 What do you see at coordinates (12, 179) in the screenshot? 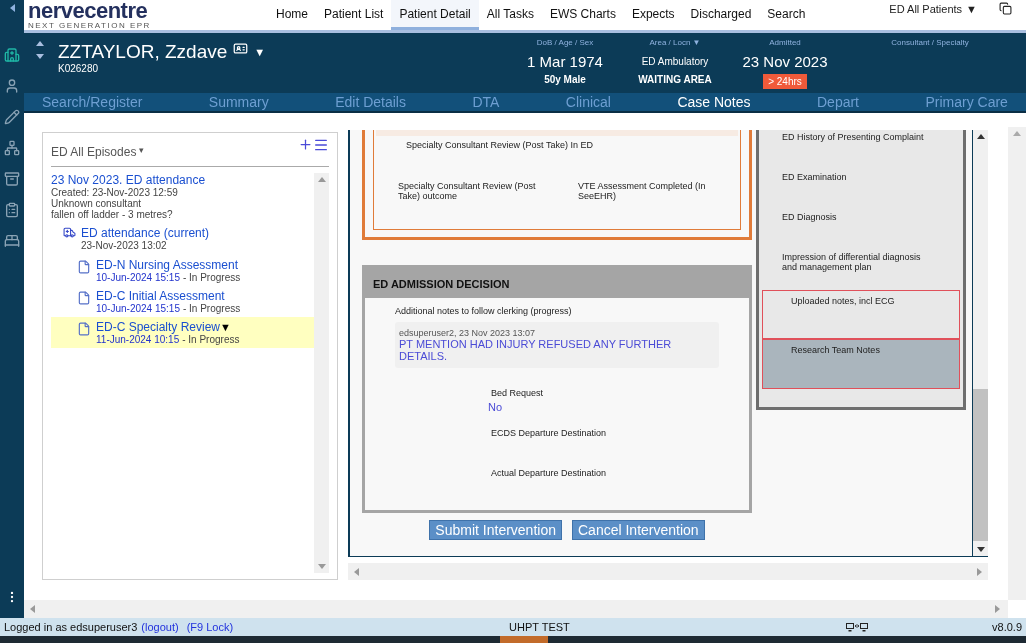
I see `box-icon` at bounding box center [12, 179].